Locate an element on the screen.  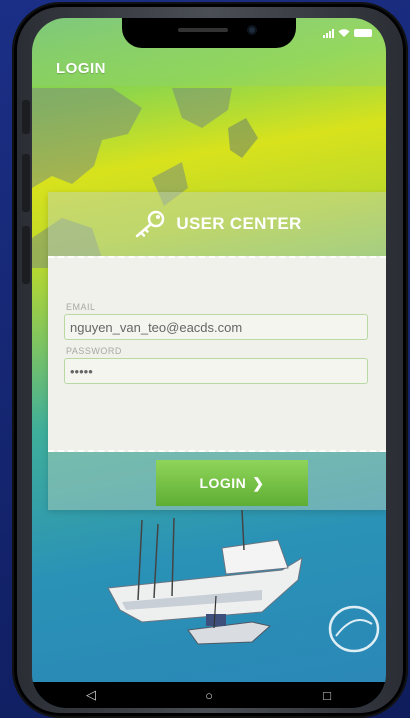
company-logo is located at coordinates (354, 629).